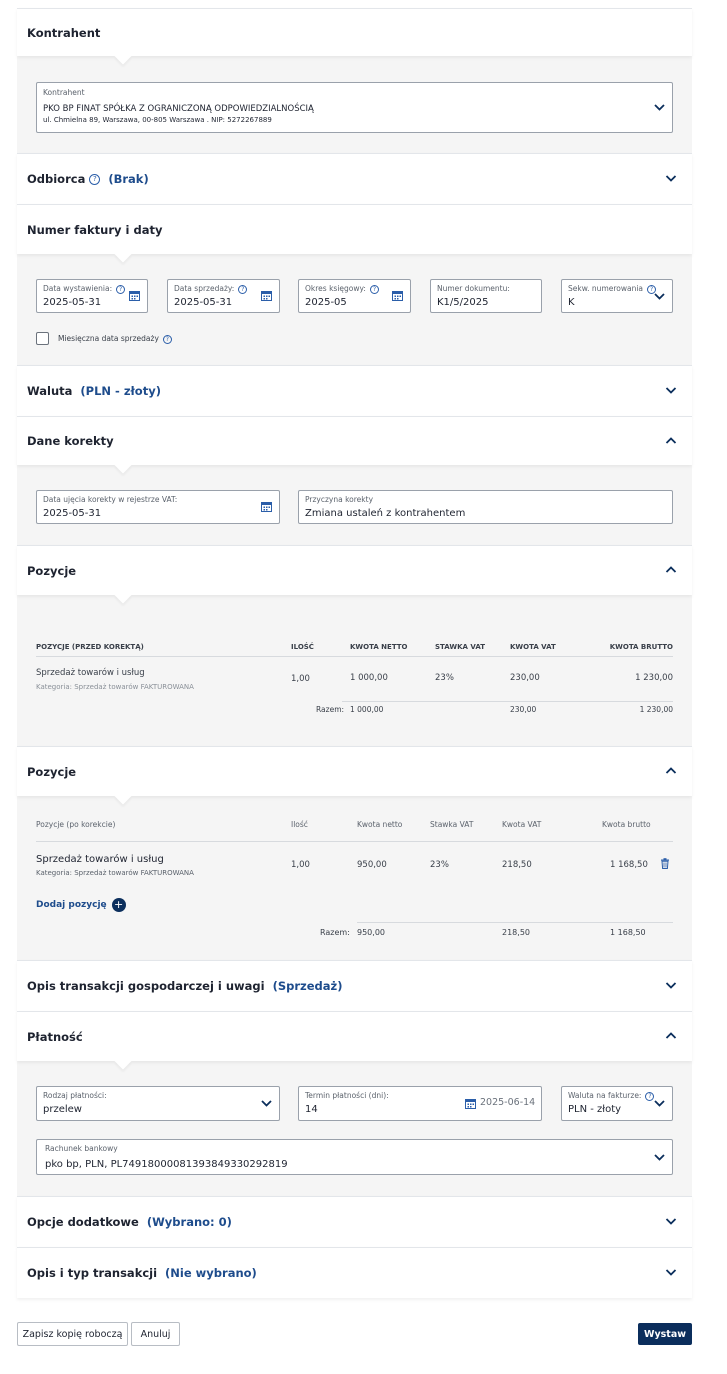 This screenshot has width=727, height=1374. What do you see at coordinates (463, 302) in the screenshot?
I see `numer-dokumentu-value: K1/5/2025` at bounding box center [463, 302].